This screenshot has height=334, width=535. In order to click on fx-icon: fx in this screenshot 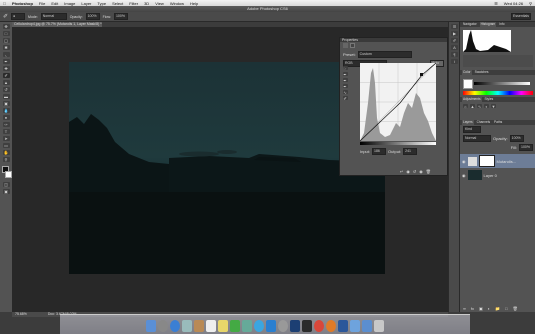, I will do `click(472, 308)`.